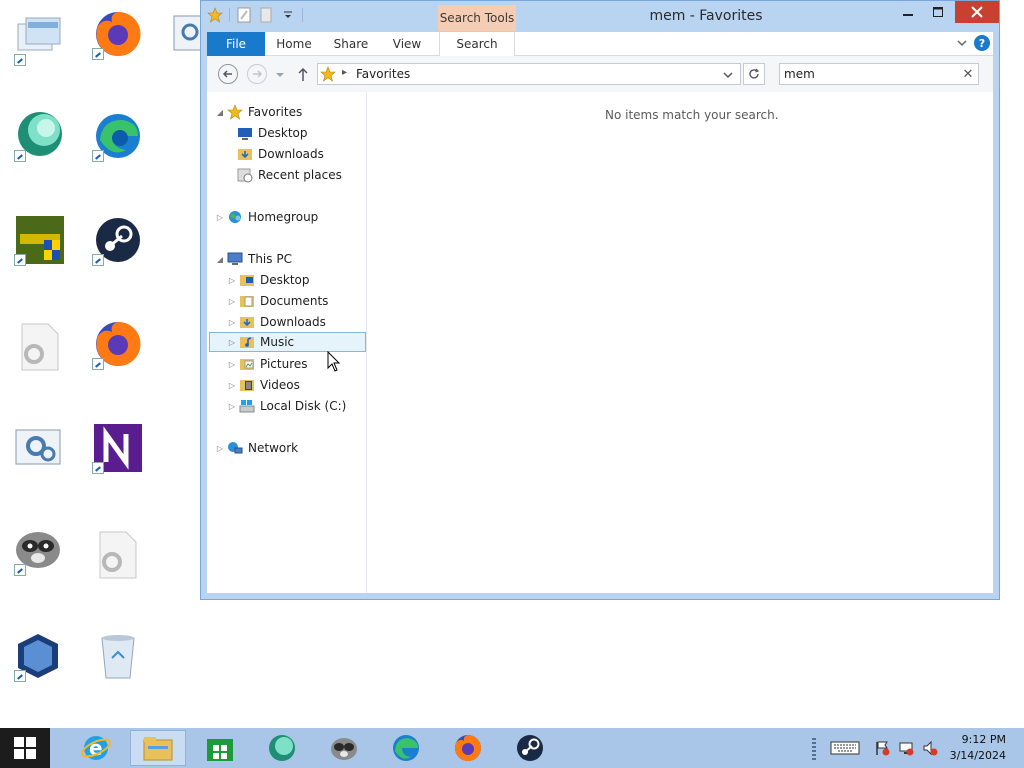 The image size is (1024, 768). Describe the element at coordinates (235, 258) in the screenshot. I see `computer-icon` at that location.